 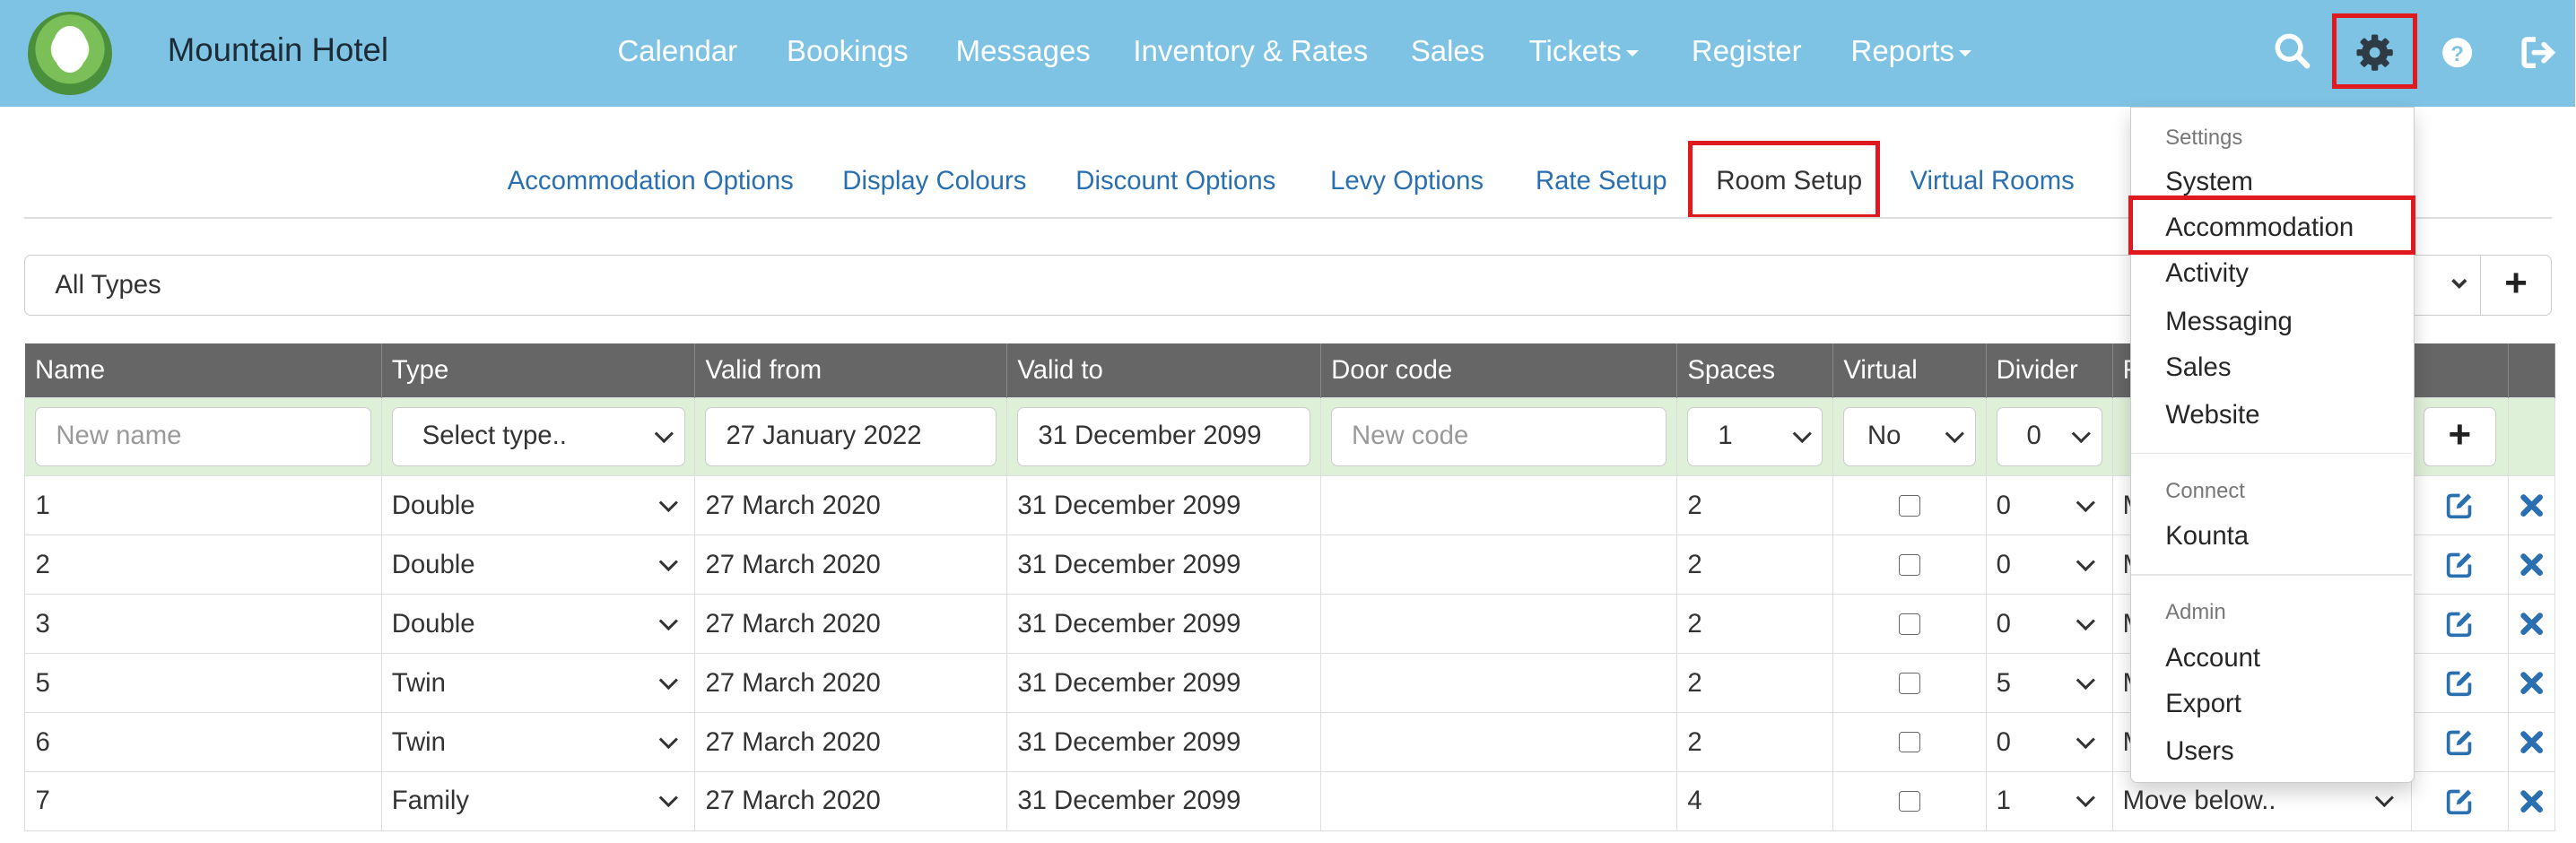 I want to click on add-room-button: +, so click(x=2460, y=436).